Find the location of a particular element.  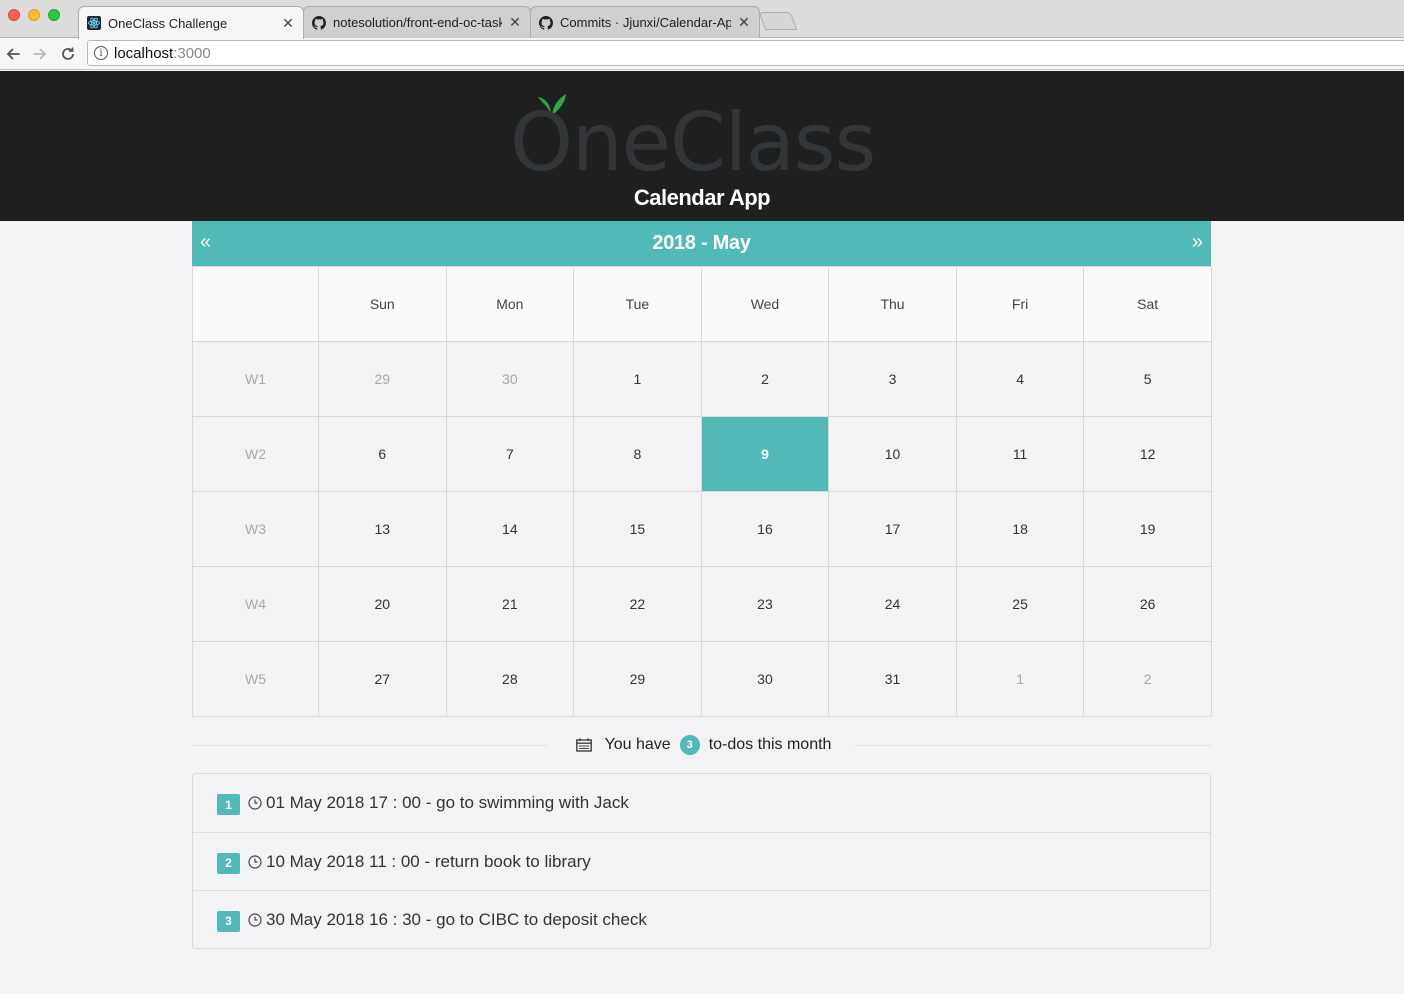

tab-title: notesolution/front-end-oc-task is located at coordinates (417, 22).